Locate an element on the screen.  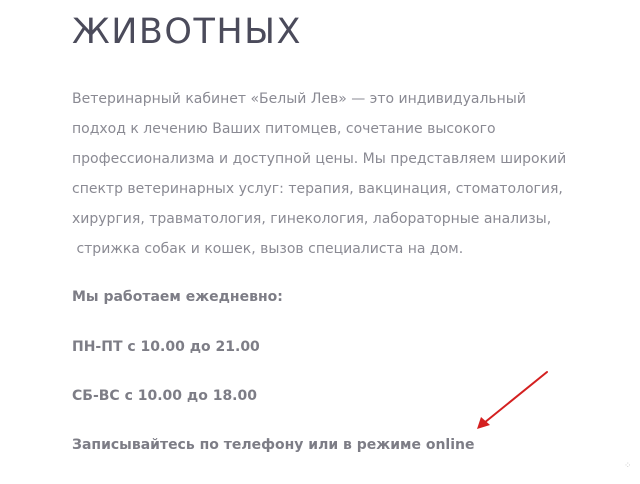
arrow-shaft is located at coordinates (515, 397).